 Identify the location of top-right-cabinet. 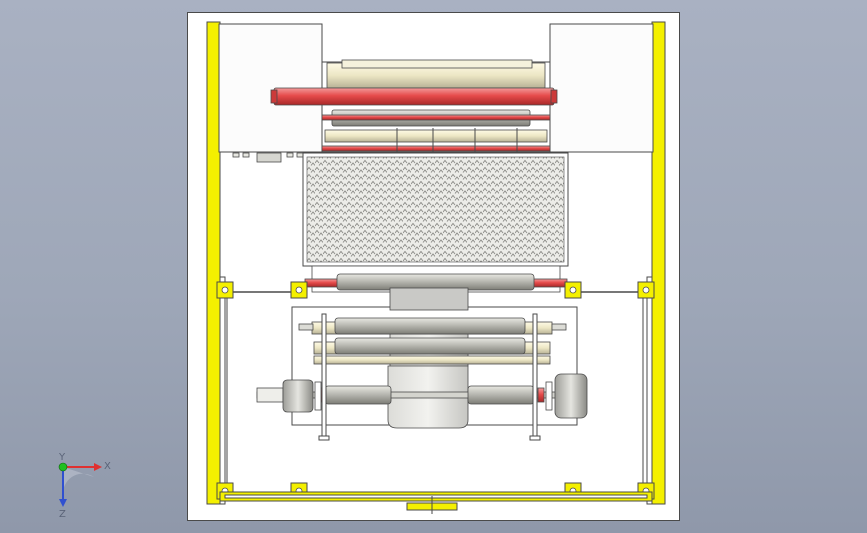
(601, 88).